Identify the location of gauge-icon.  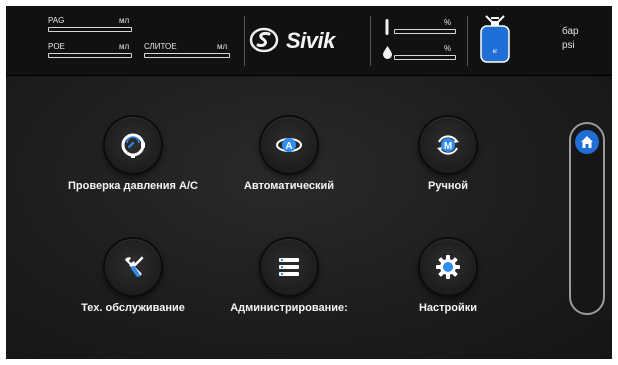
(133, 145).